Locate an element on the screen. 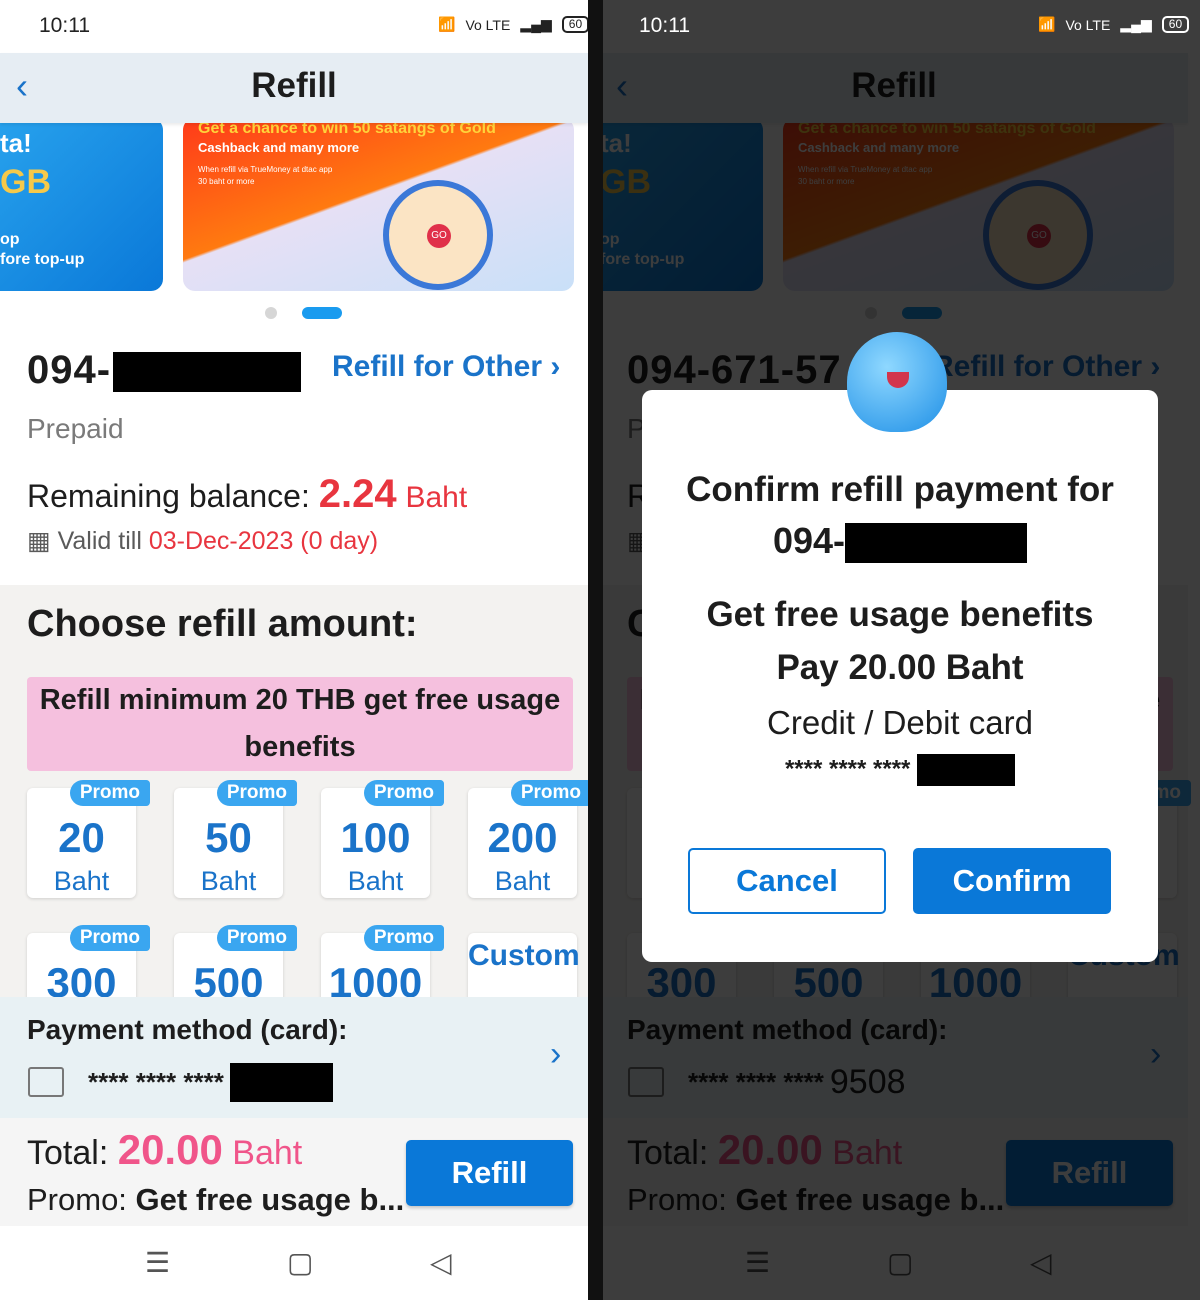  refill-for-other-link: Refill for Other › is located at coordinates (446, 367).